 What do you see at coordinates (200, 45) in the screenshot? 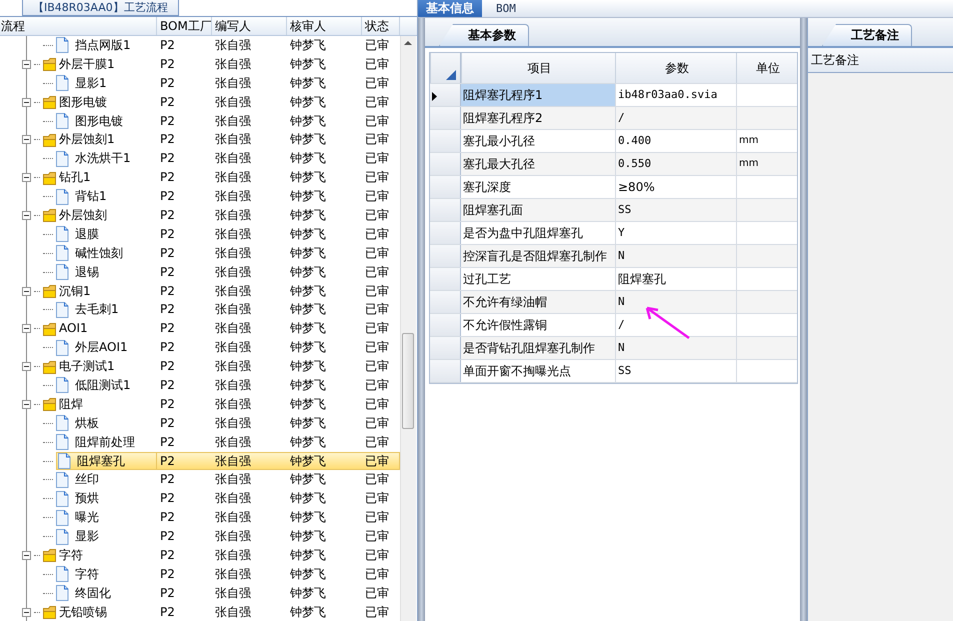
I see `tree-row: 挡点网版1 P2 张自强 钟梦飞 已审` at bounding box center [200, 45].